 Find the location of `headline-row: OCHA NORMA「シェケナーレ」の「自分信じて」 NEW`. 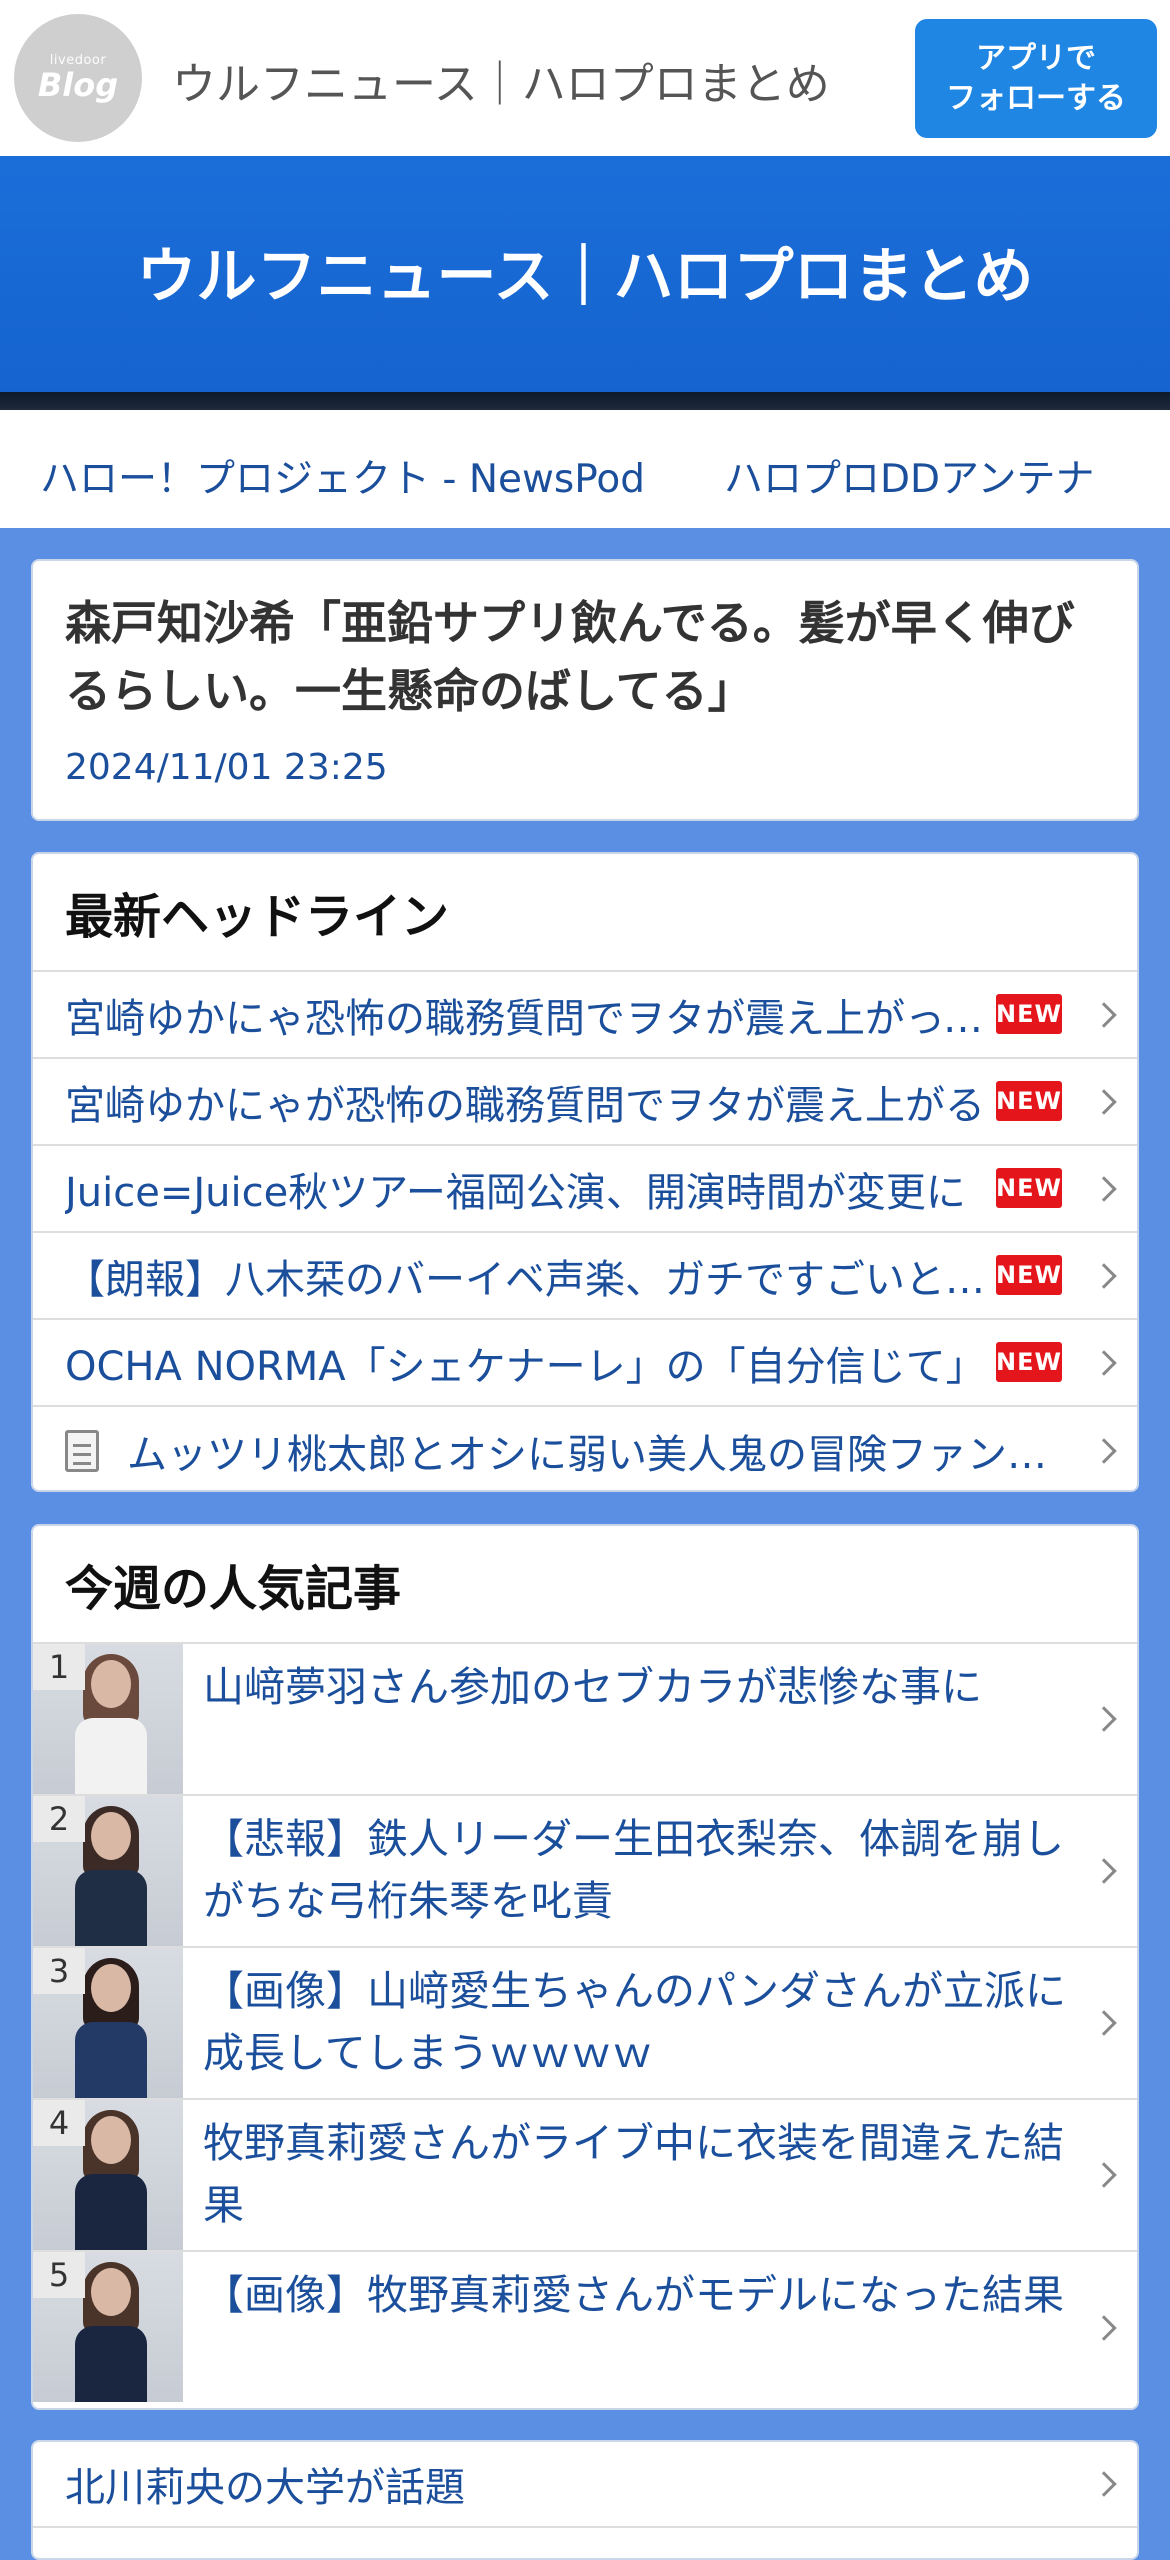

headline-row: OCHA NORMA「シェケナーレ」の「自分信じて」 NEW is located at coordinates (585, 1363).